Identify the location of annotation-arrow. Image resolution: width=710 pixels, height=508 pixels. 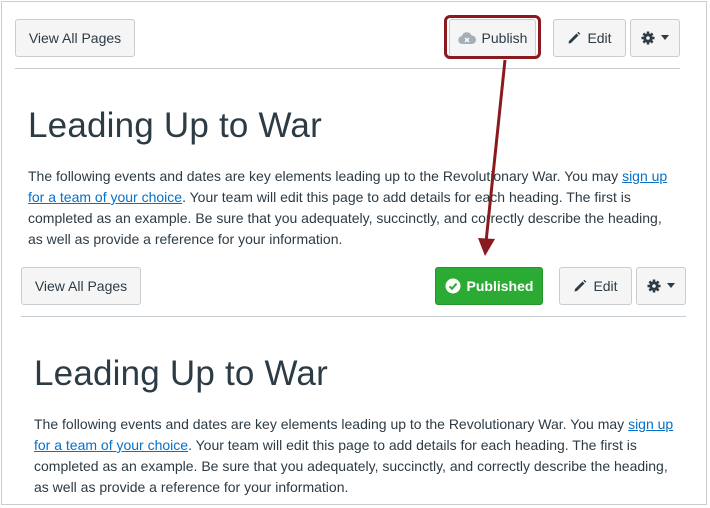
(492, 157).